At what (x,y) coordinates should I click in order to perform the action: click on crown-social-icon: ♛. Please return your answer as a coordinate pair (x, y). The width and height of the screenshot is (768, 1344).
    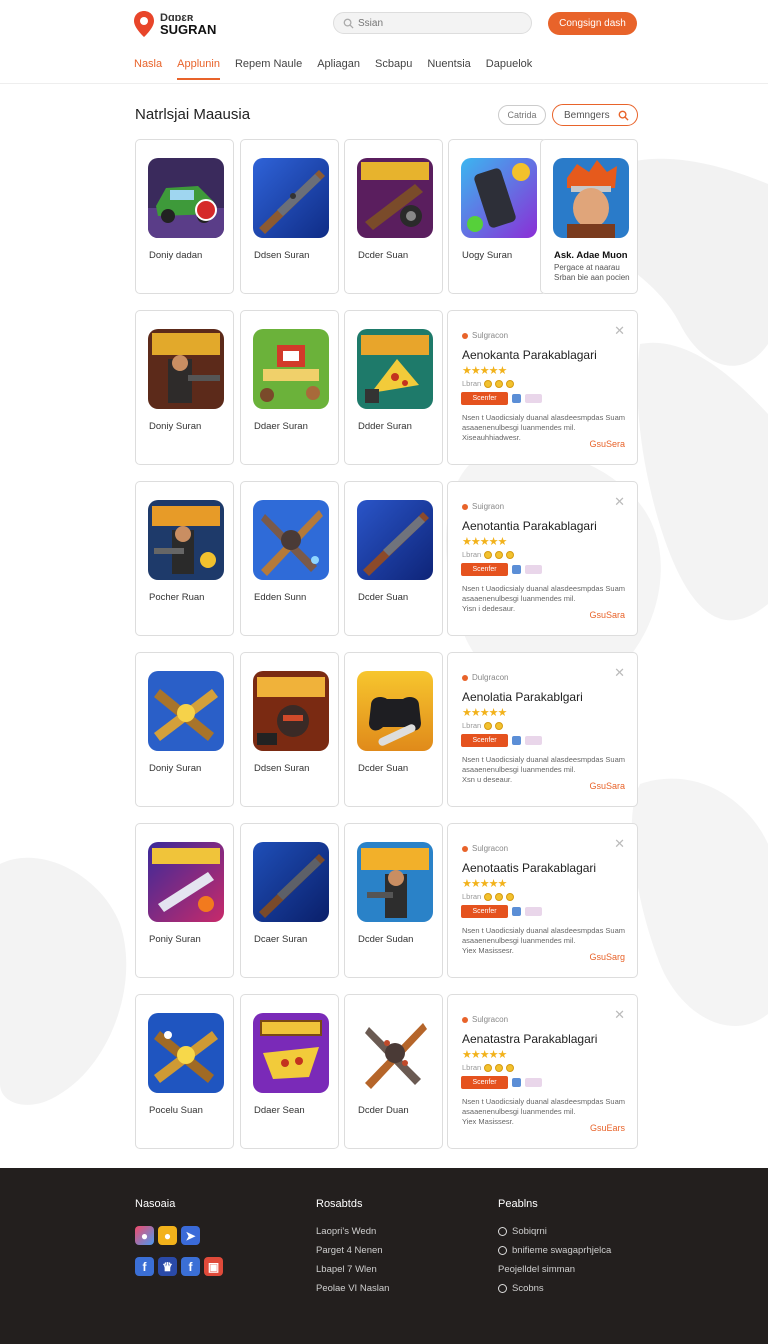
    Looking at the image, I should click on (167, 1266).